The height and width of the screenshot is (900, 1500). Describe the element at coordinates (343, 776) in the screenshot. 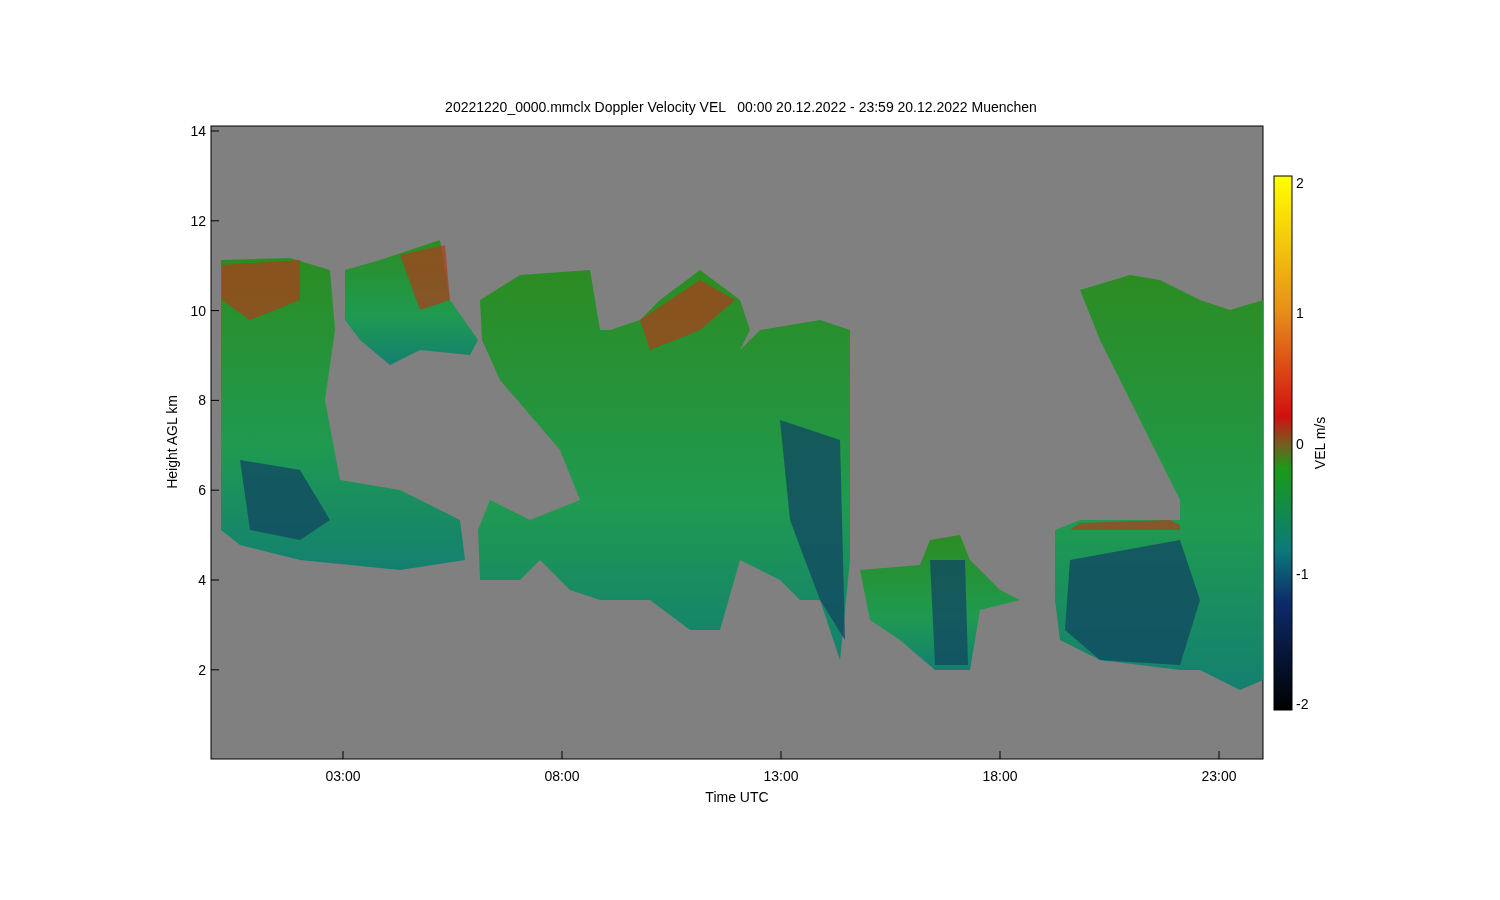

I see `x-tick-label: 03:00` at that location.